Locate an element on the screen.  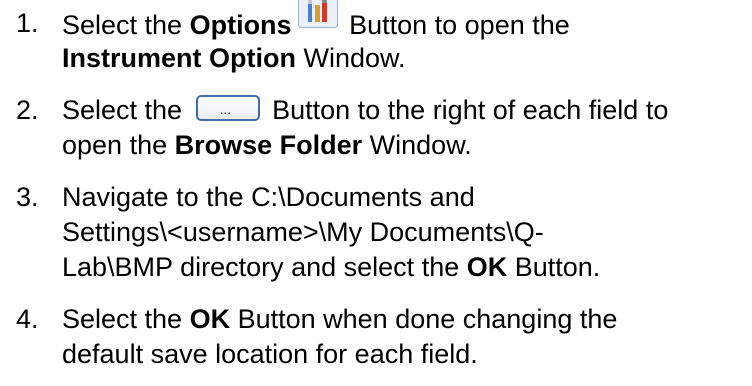
step-number: 2. is located at coordinates (27, 110).